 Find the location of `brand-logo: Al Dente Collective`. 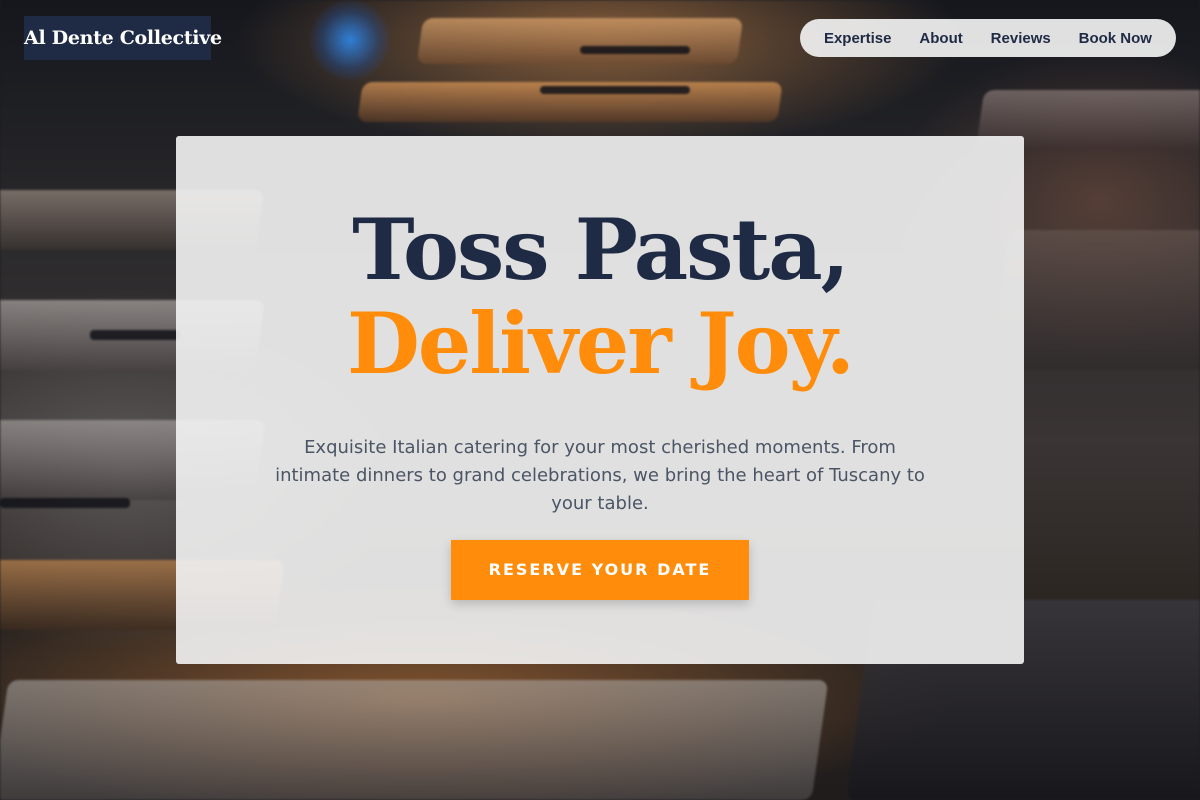

brand-logo: Al Dente Collective is located at coordinates (123, 38).